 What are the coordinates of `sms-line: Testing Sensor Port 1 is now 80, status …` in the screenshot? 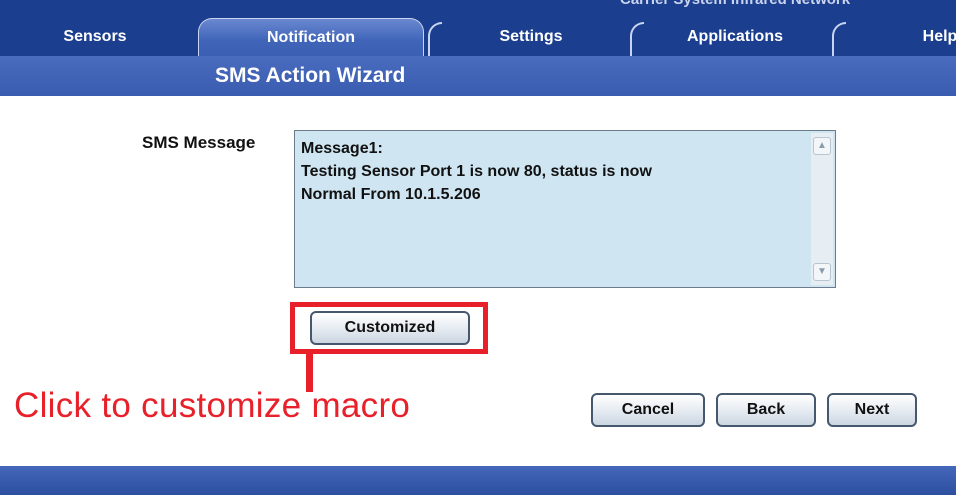 It's located at (476, 171).